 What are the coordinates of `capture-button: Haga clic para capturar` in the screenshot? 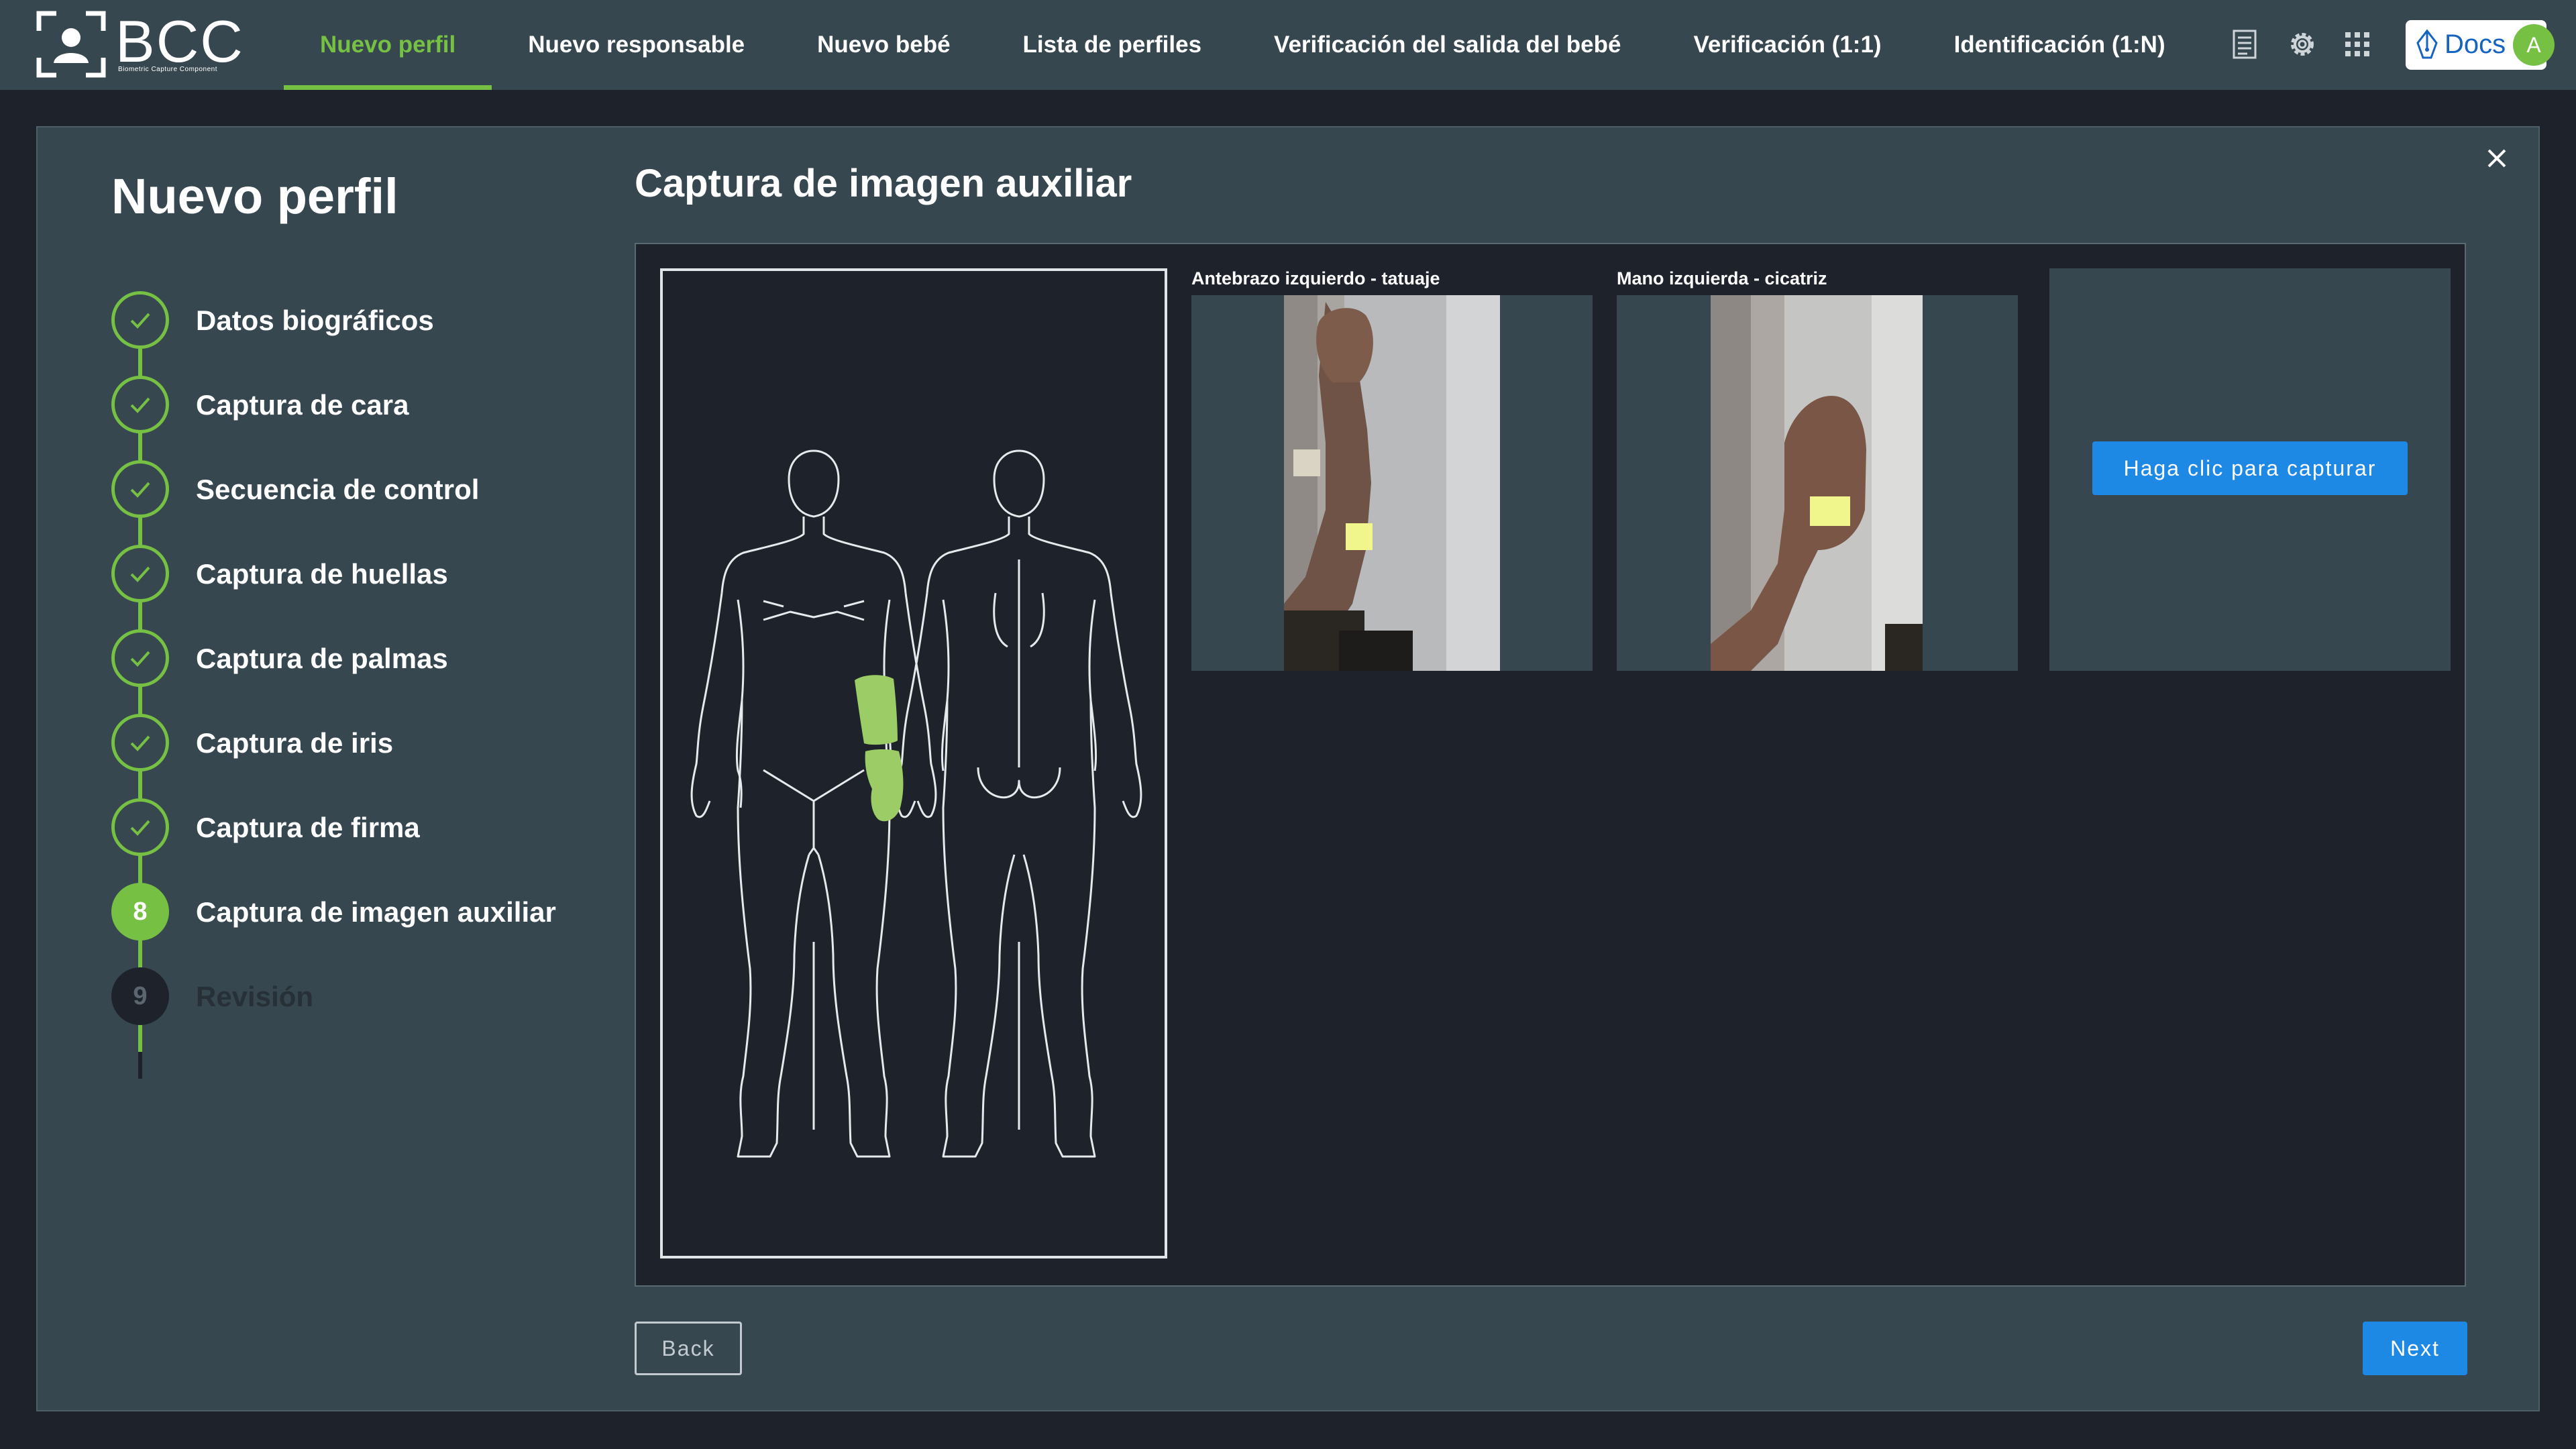 It's located at (2250, 468).